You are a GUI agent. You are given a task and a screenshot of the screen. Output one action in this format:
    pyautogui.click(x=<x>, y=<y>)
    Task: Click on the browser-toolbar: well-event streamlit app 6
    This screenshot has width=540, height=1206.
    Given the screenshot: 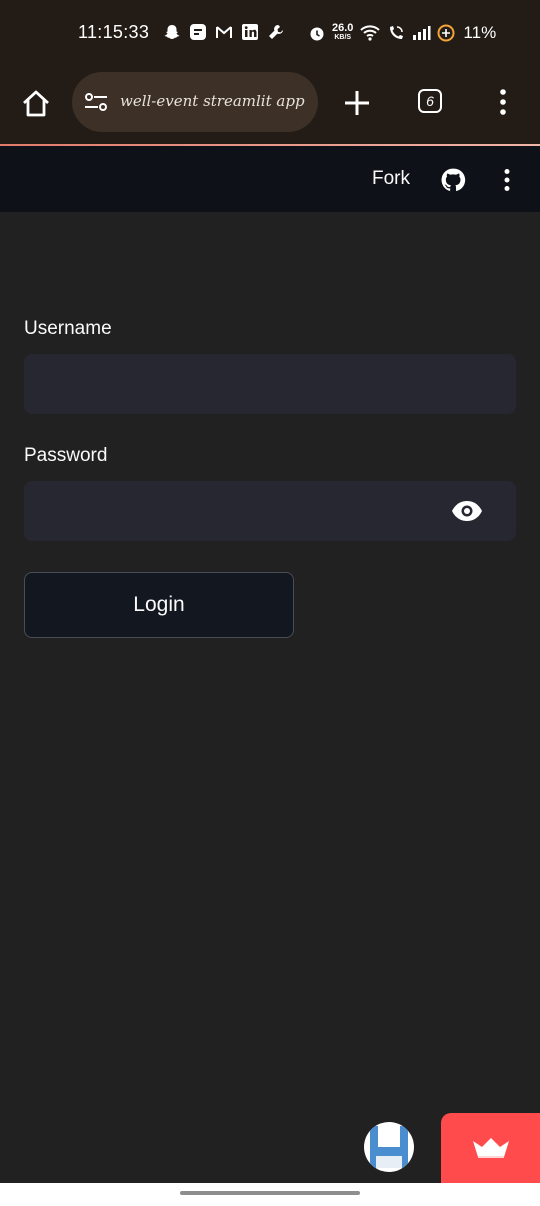 What is the action you would take?
    pyautogui.click(x=270, y=106)
    